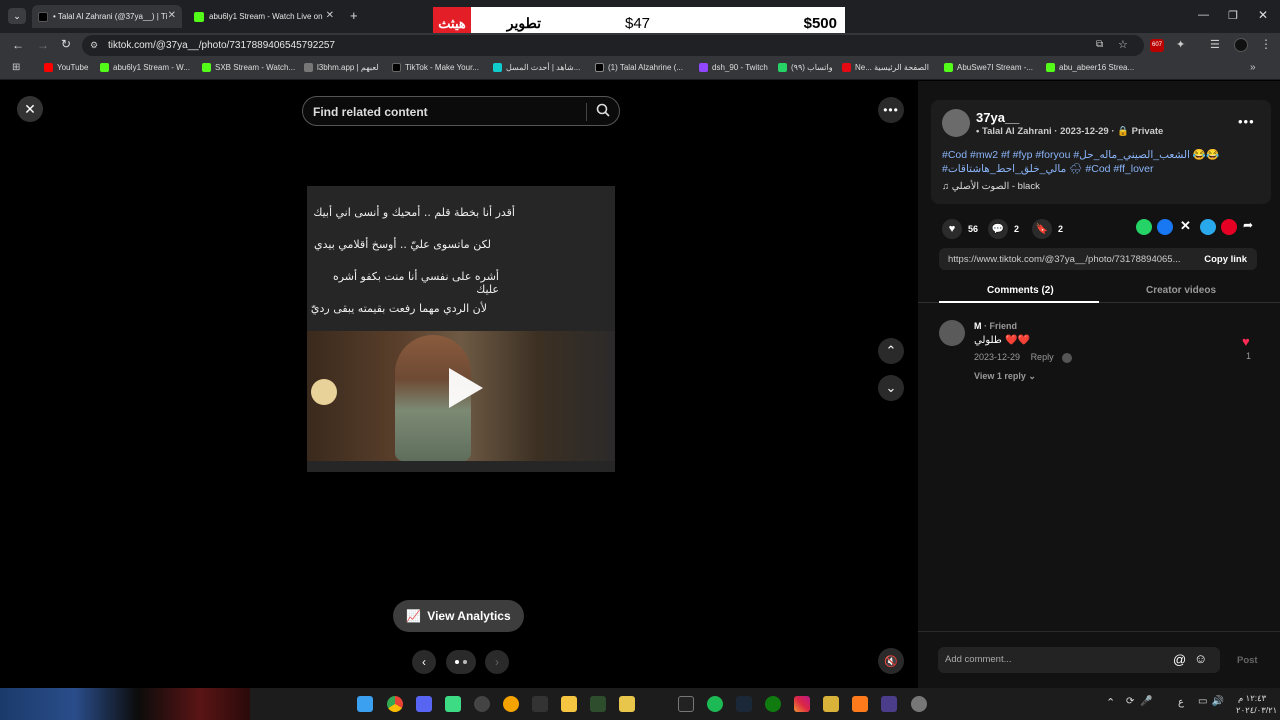 The height and width of the screenshot is (720, 1280). What do you see at coordinates (424, 662) in the screenshot?
I see `carousel-prev-icon: ‹` at bounding box center [424, 662].